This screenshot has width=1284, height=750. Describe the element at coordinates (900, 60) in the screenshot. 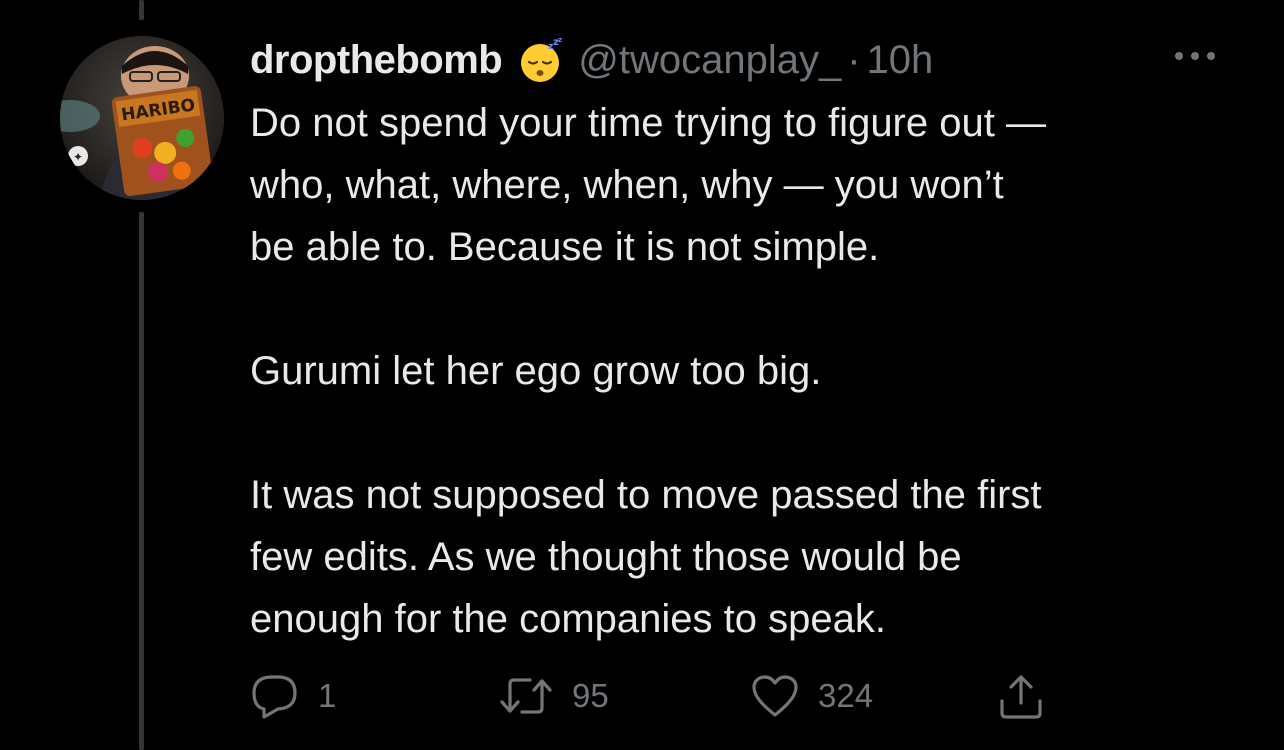

I see `timestamp: 10h` at that location.